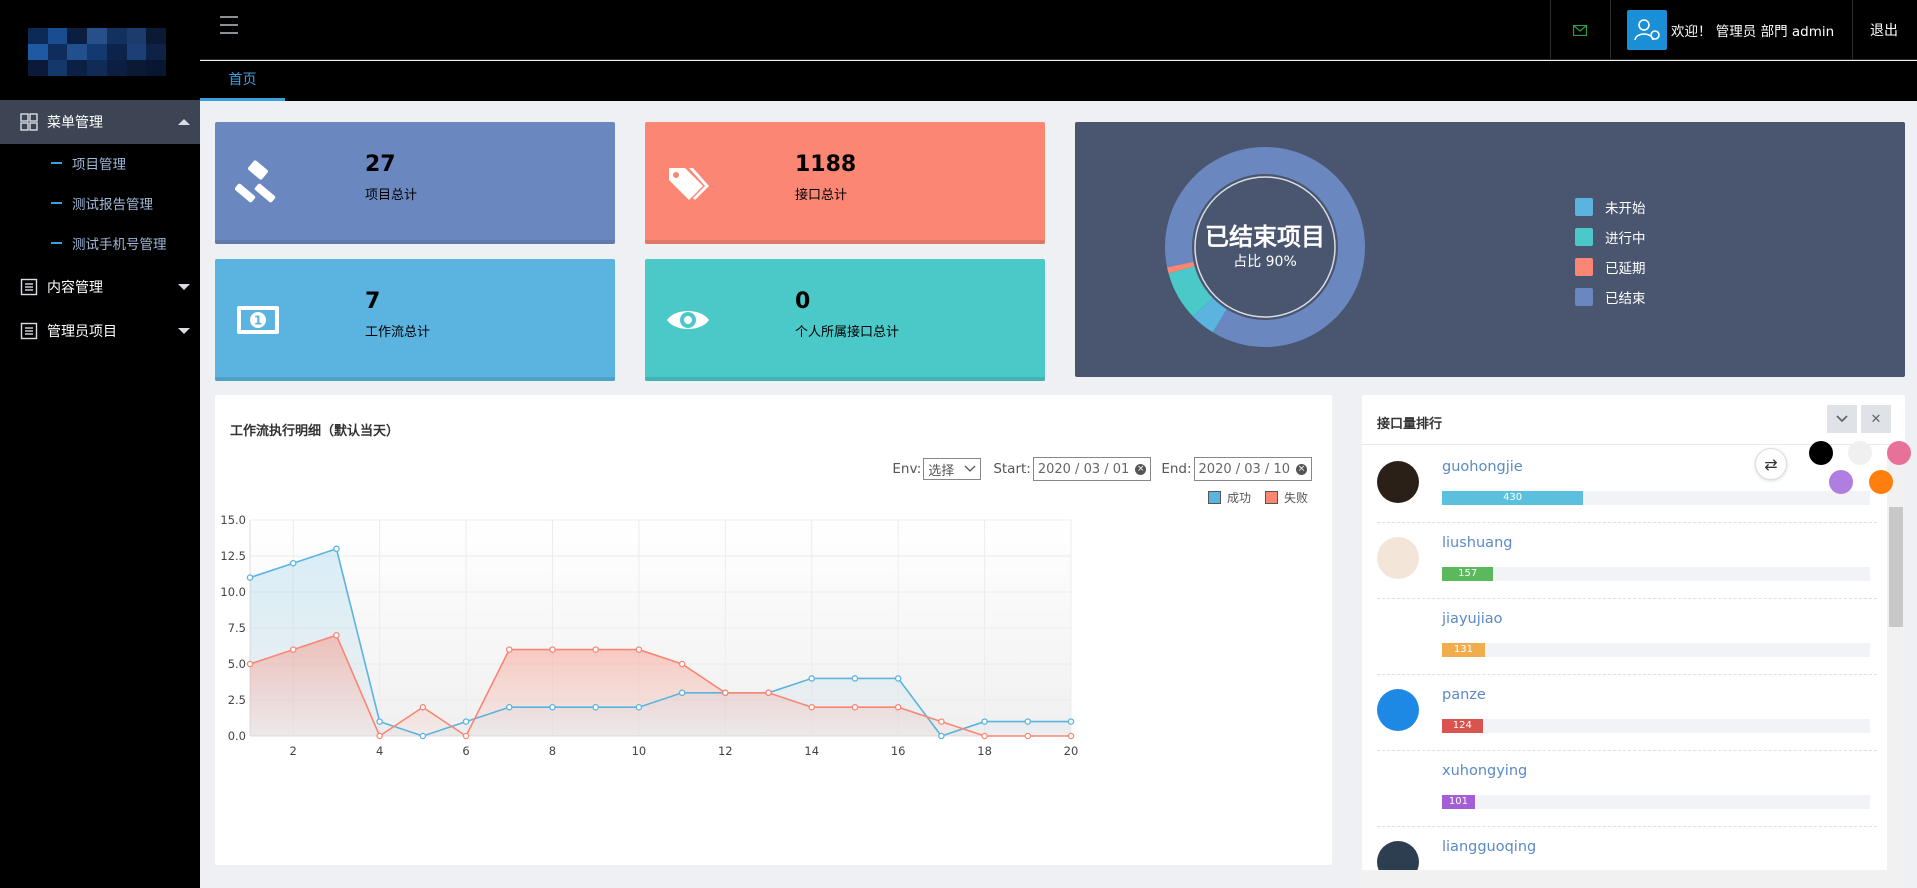 The image size is (1917, 888). What do you see at coordinates (75, 123) in the screenshot?
I see `menu-management-label: 菜单管理` at bounding box center [75, 123].